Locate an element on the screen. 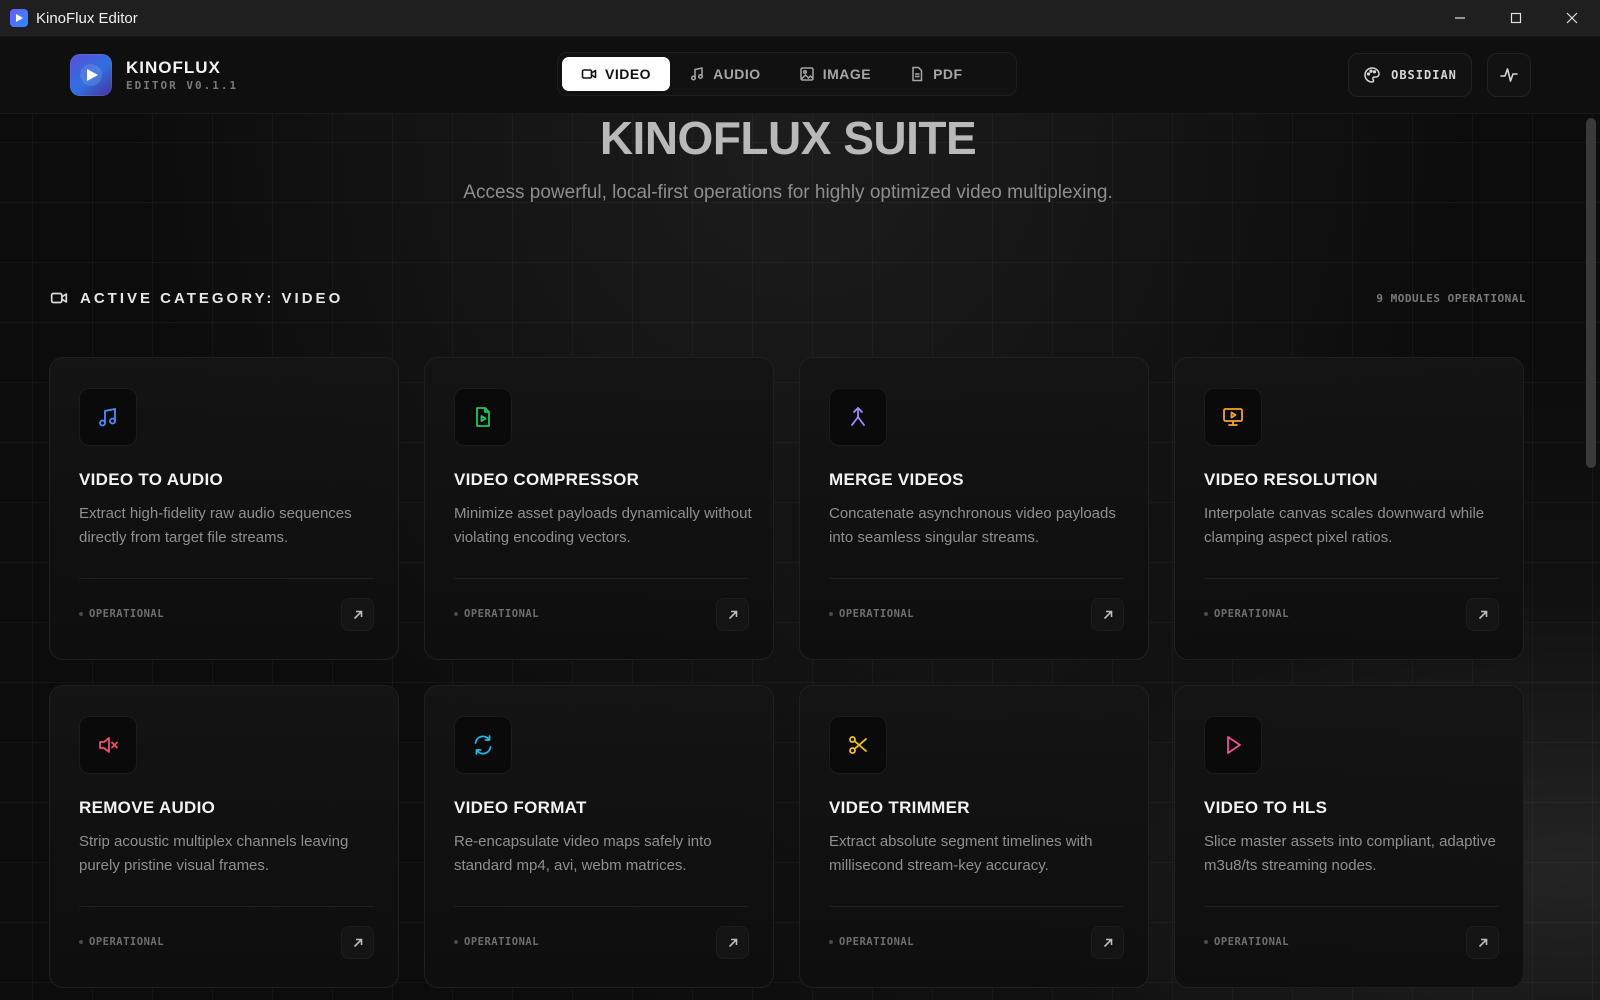 The height and width of the screenshot is (1000, 1600). brand: KINOFLUX EDITOR V0.1.1 is located at coordinates (154, 75).